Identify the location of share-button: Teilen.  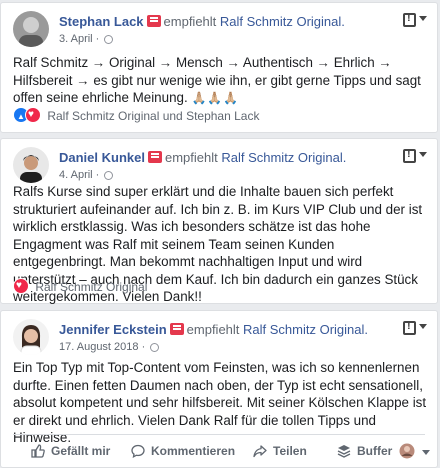
(280, 451).